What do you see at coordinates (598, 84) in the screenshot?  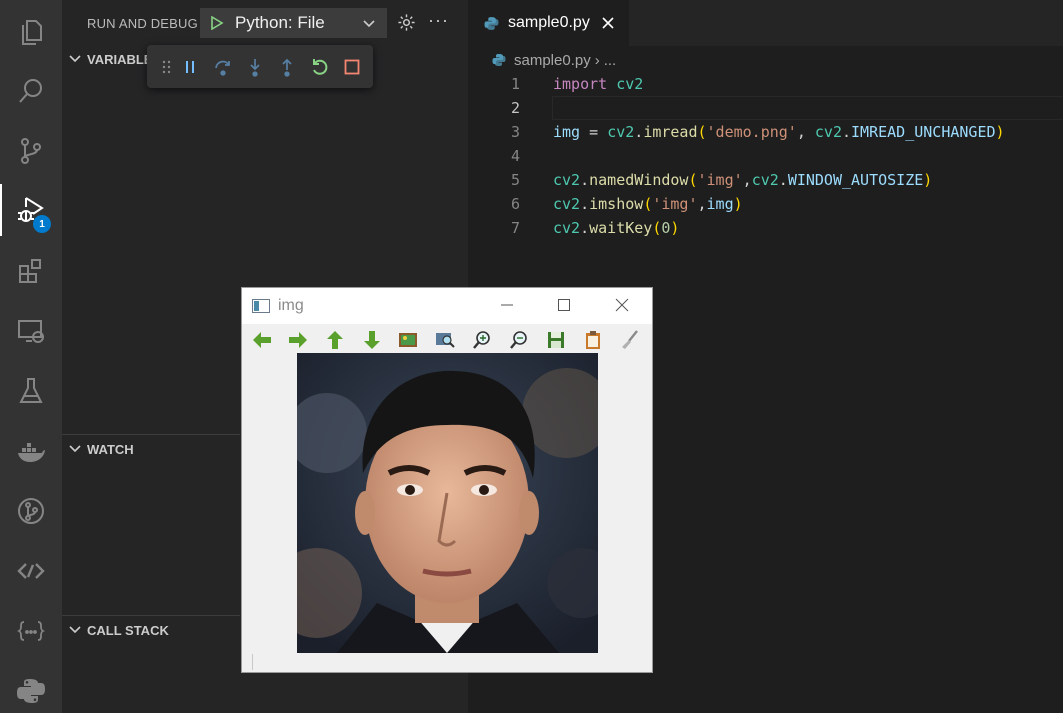 I see `code-text: import cv2` at bounding box center [598, 84].